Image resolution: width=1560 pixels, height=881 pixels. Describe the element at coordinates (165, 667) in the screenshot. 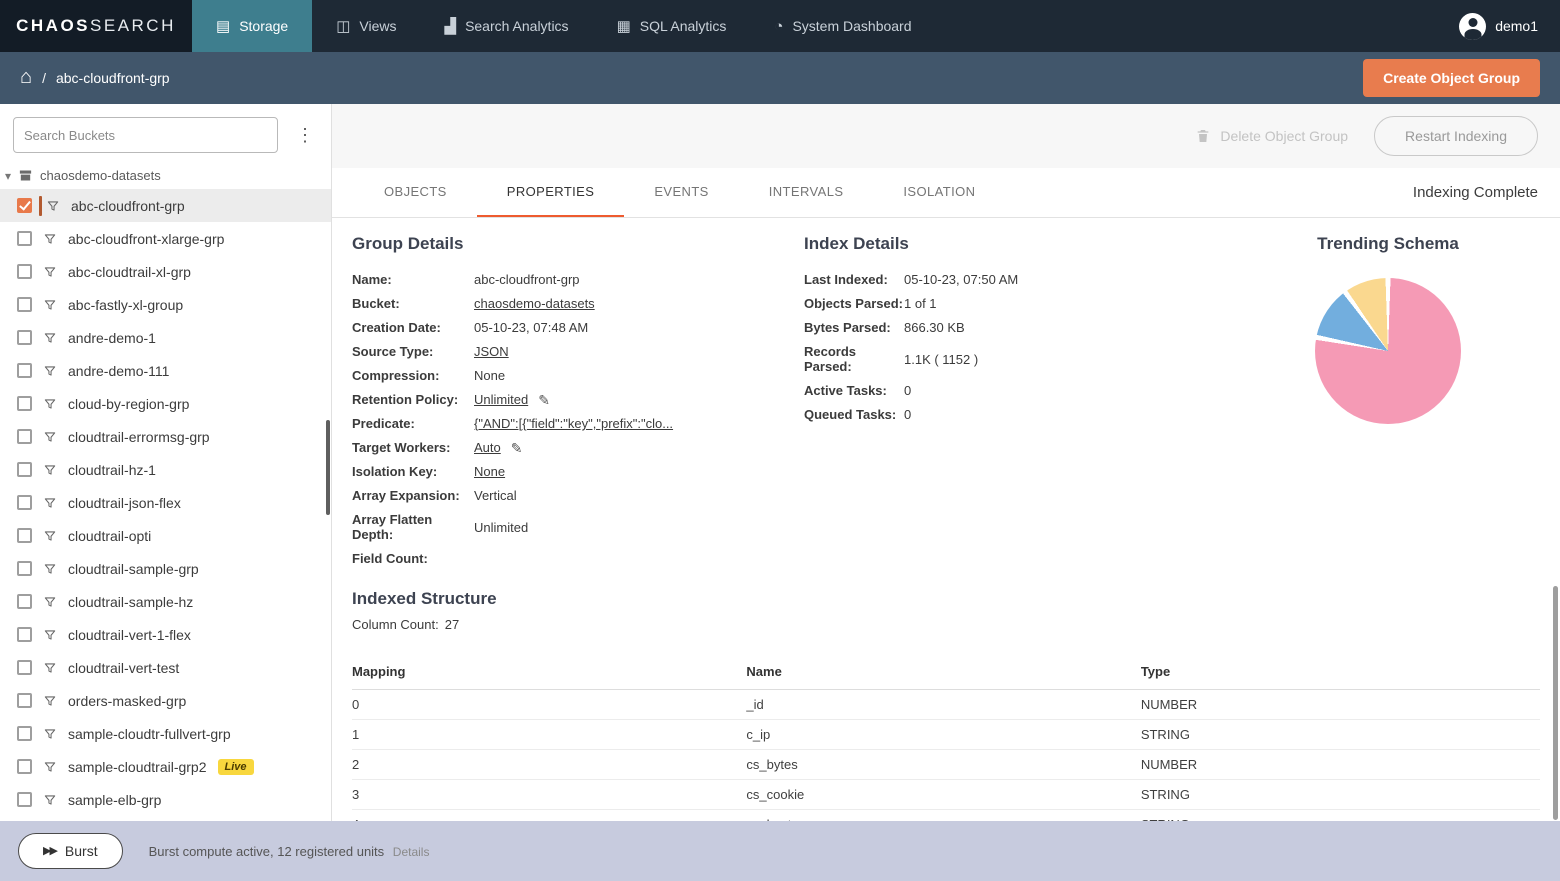

I see `bucket-item: cloudtrail-vert-test` at that location.